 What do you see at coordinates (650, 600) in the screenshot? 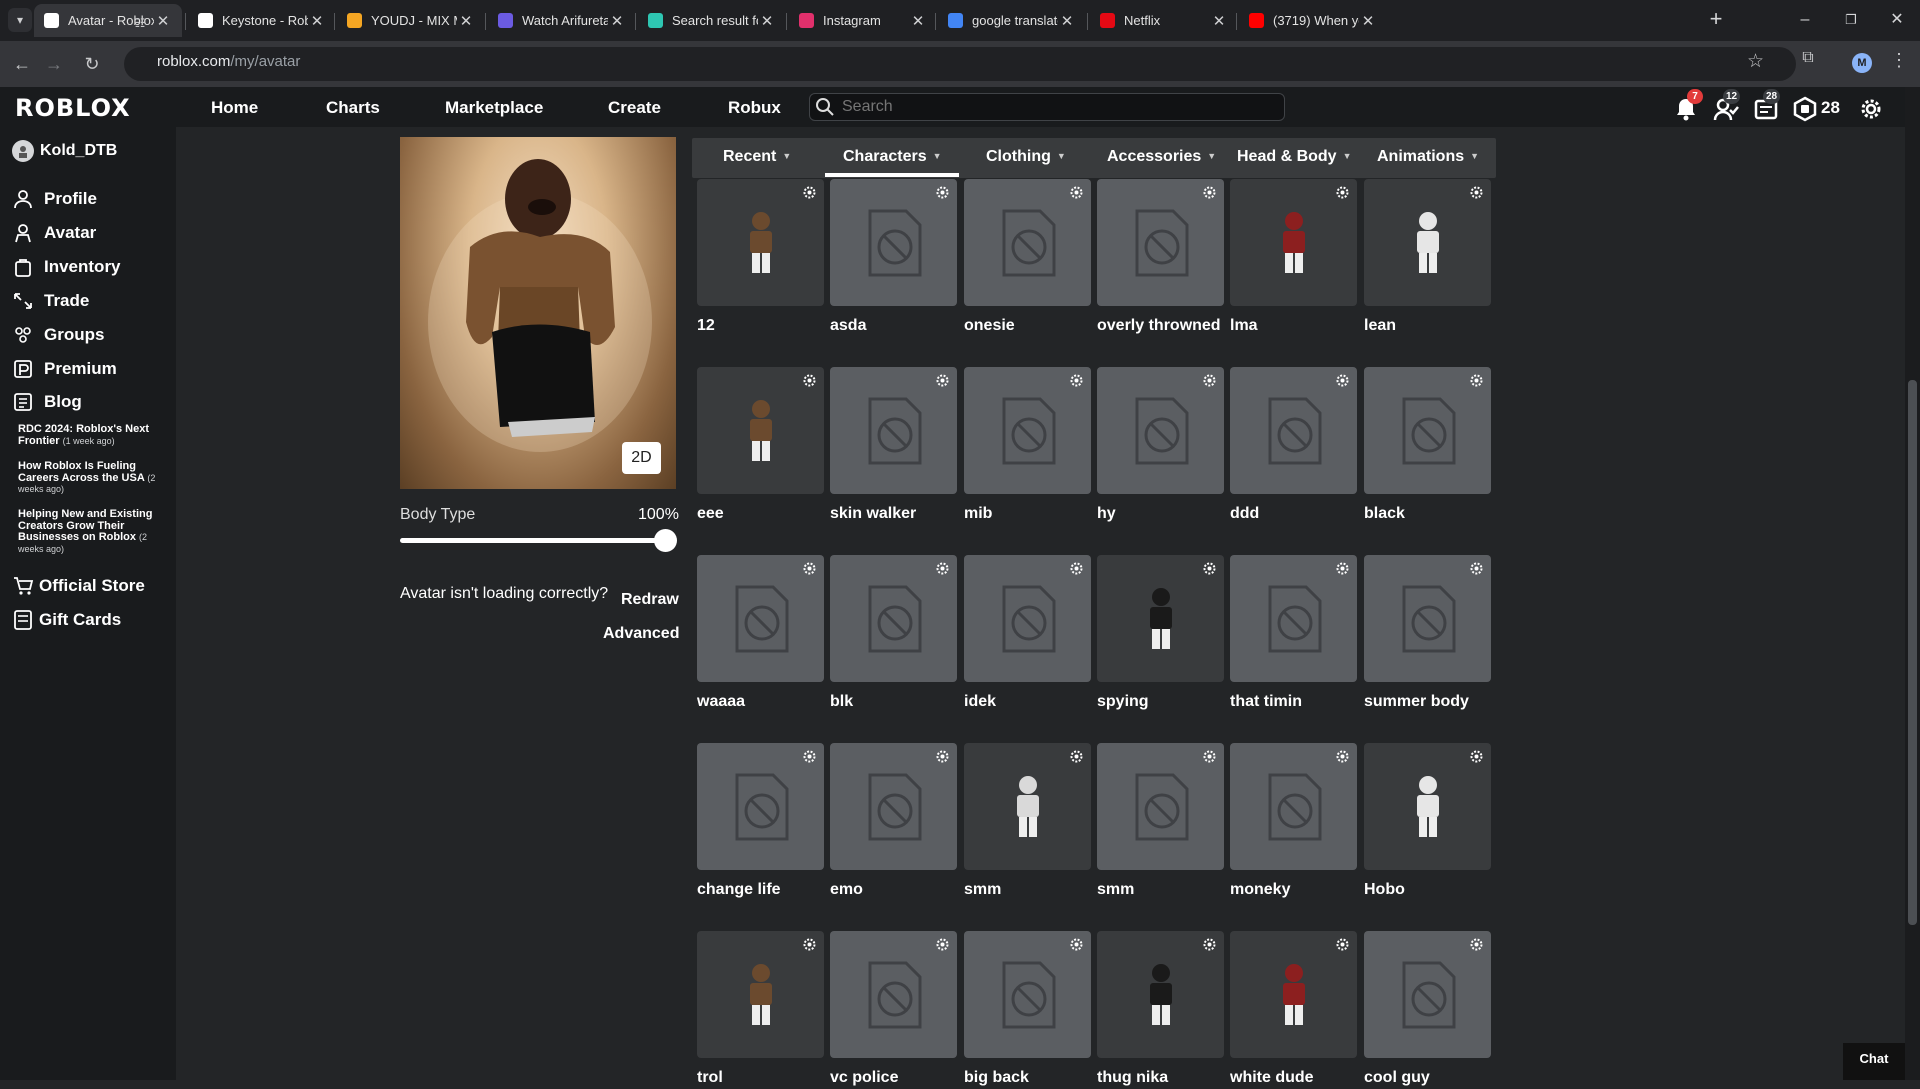
I see `redraw-link: Redraw` at bounding box center [650, 600].